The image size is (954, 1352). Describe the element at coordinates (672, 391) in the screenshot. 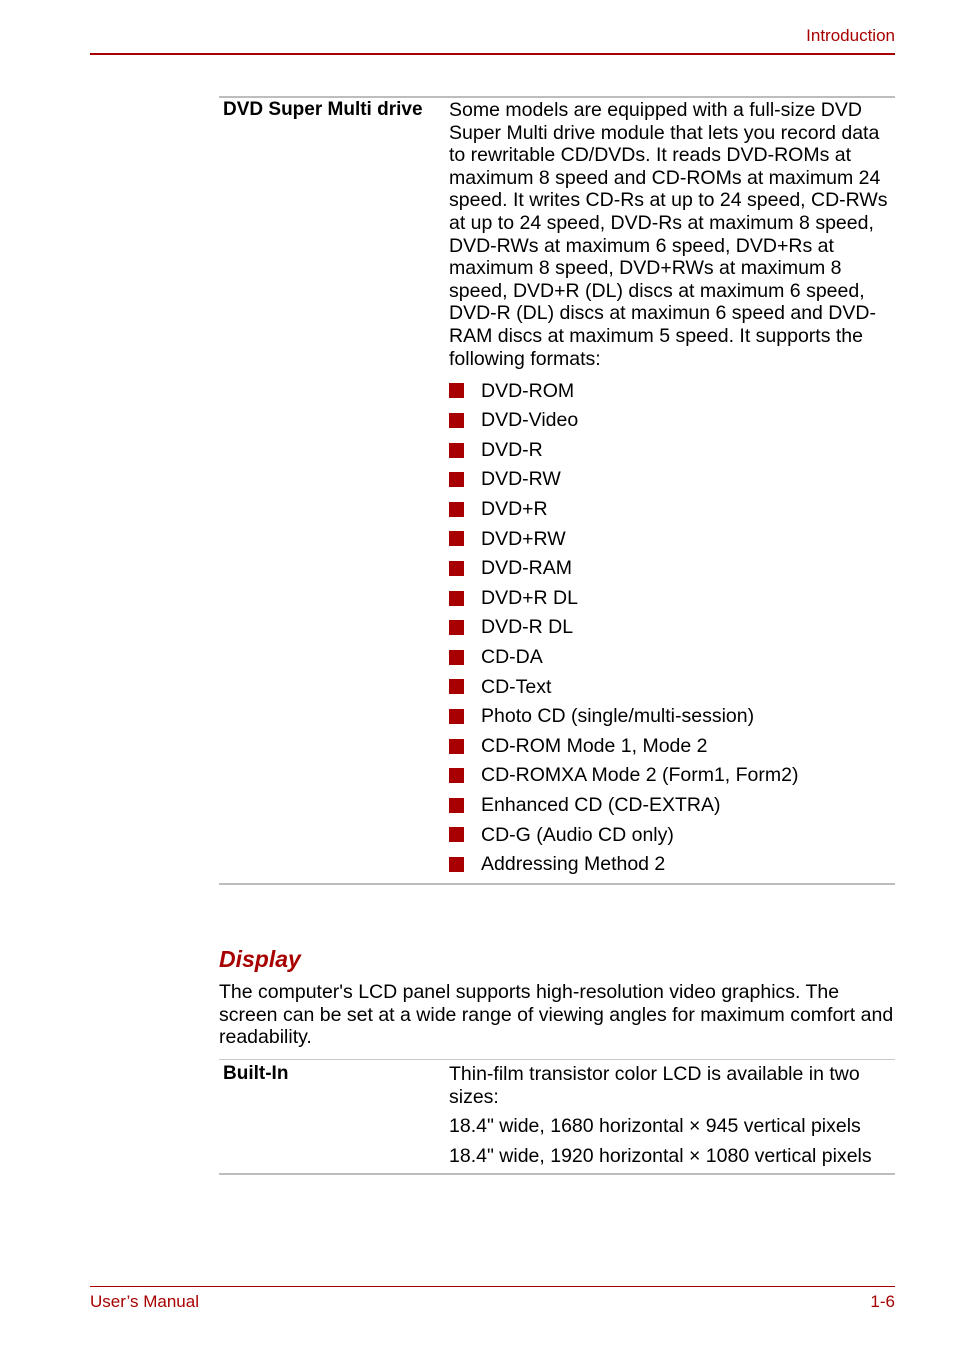

I see `format-list-item: DVD-ROM` at that location.